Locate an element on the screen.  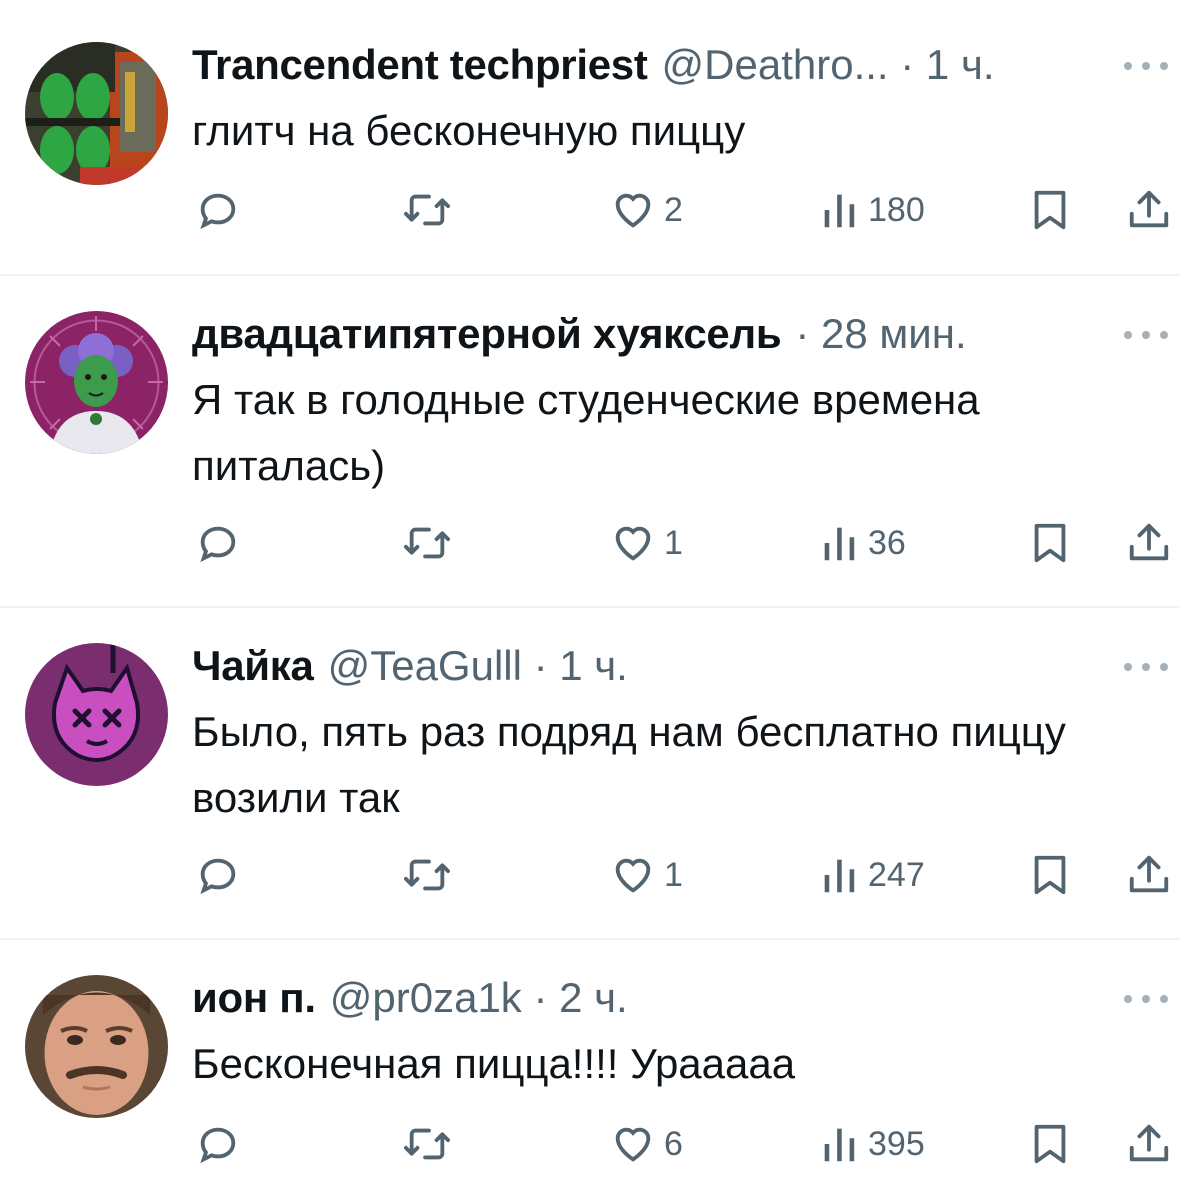
tweet-actions: 1 247 is located at coordinates (590, 875).